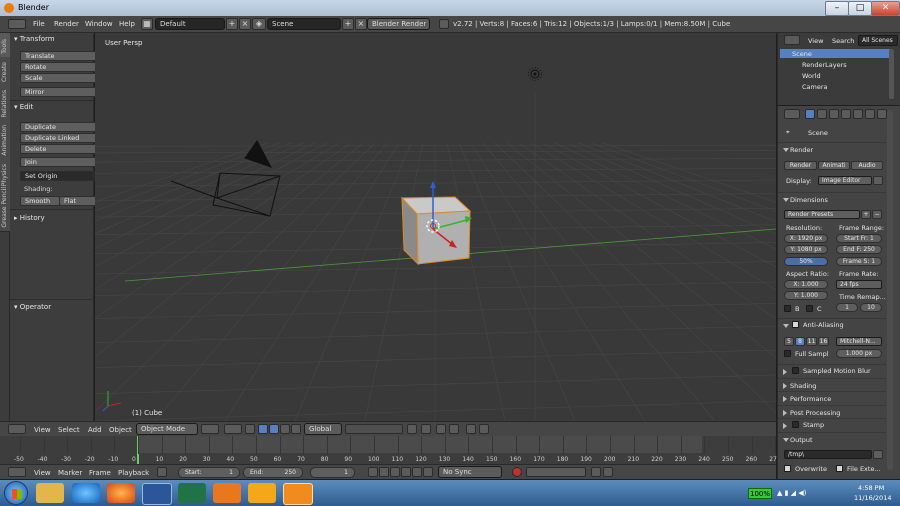  I want to click on screen-layout-field: Default, so click(190, 24).